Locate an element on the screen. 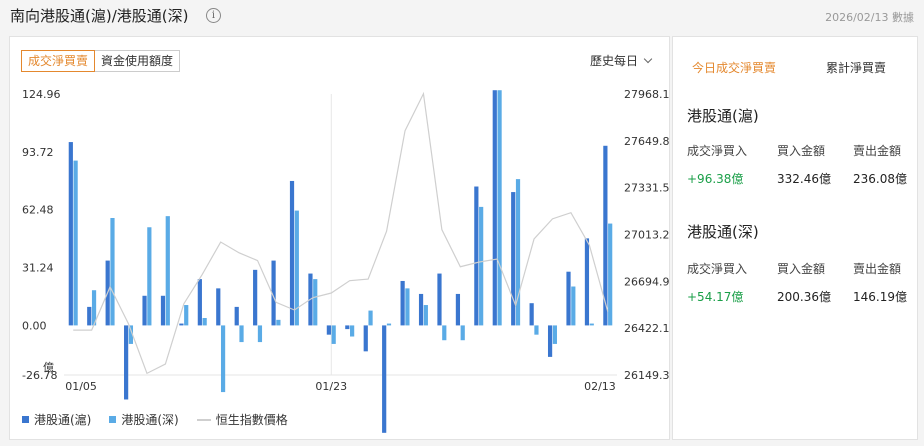 The height and width of the screenshot is (446, 924). value-sell: 236.08億 is located at coordinates (880, 179).